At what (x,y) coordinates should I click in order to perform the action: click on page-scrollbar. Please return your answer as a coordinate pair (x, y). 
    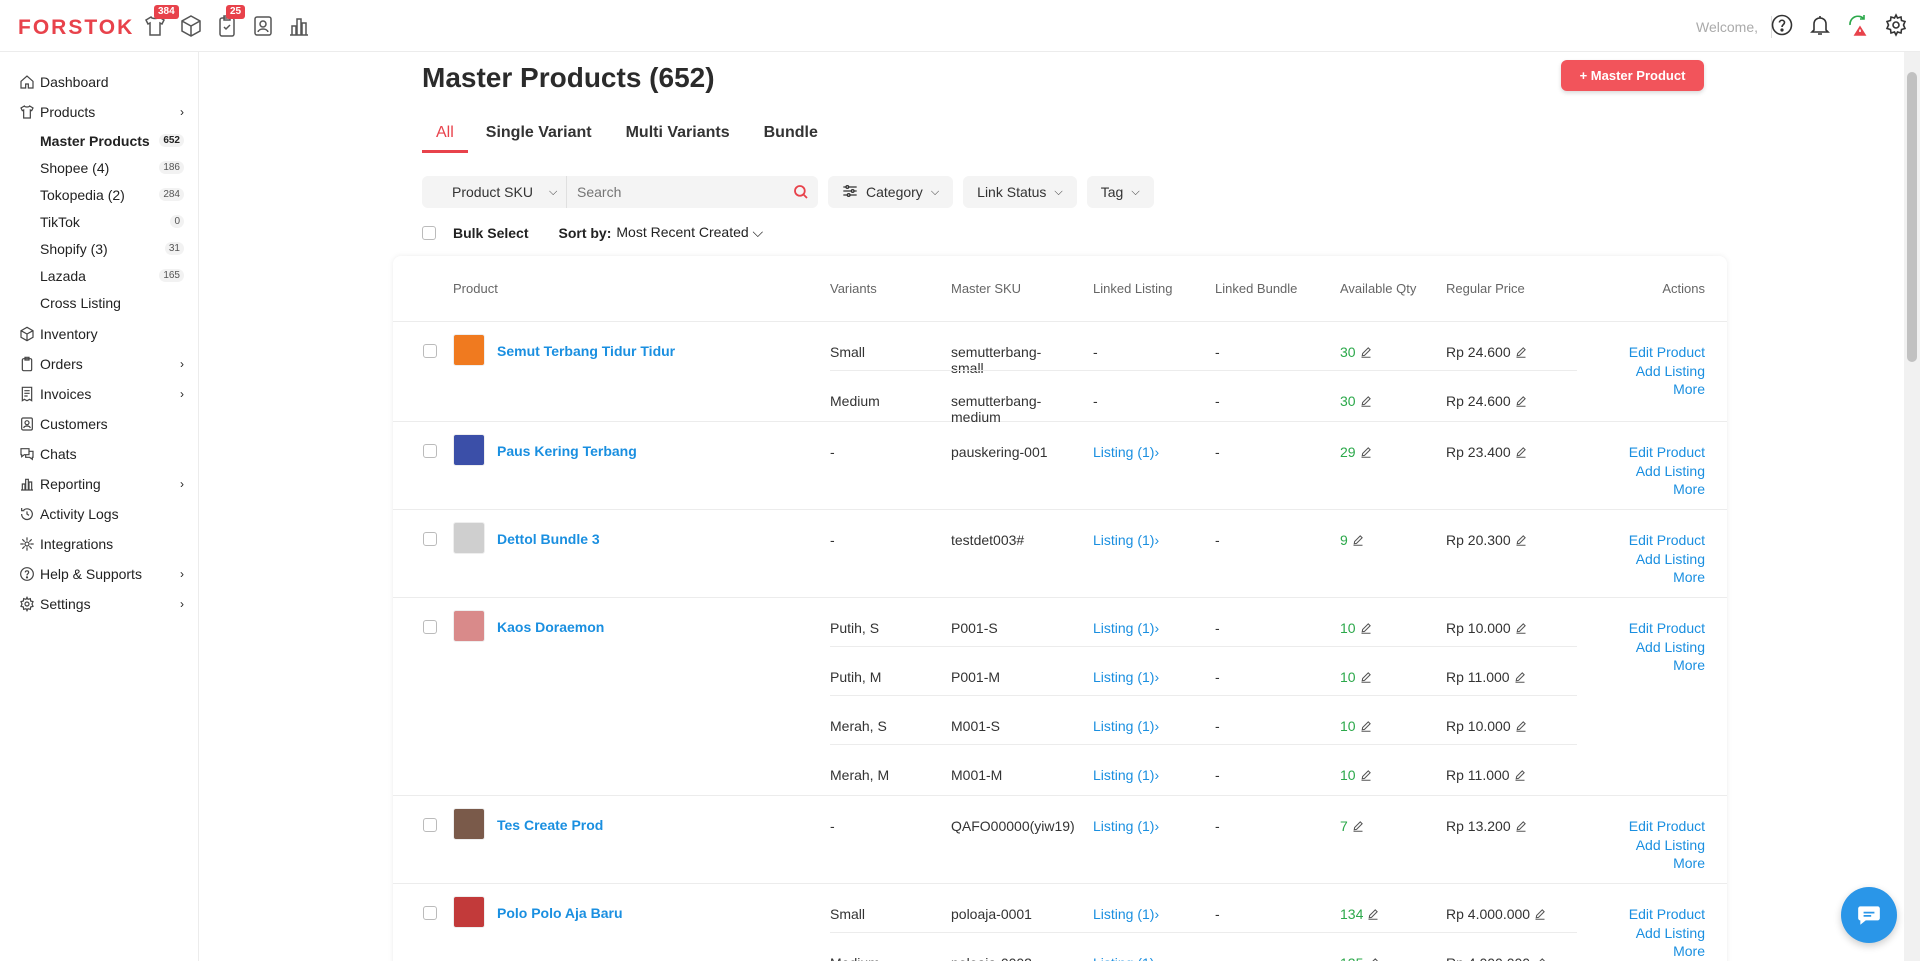
    Looking at the image, I should click on (1912, 506).